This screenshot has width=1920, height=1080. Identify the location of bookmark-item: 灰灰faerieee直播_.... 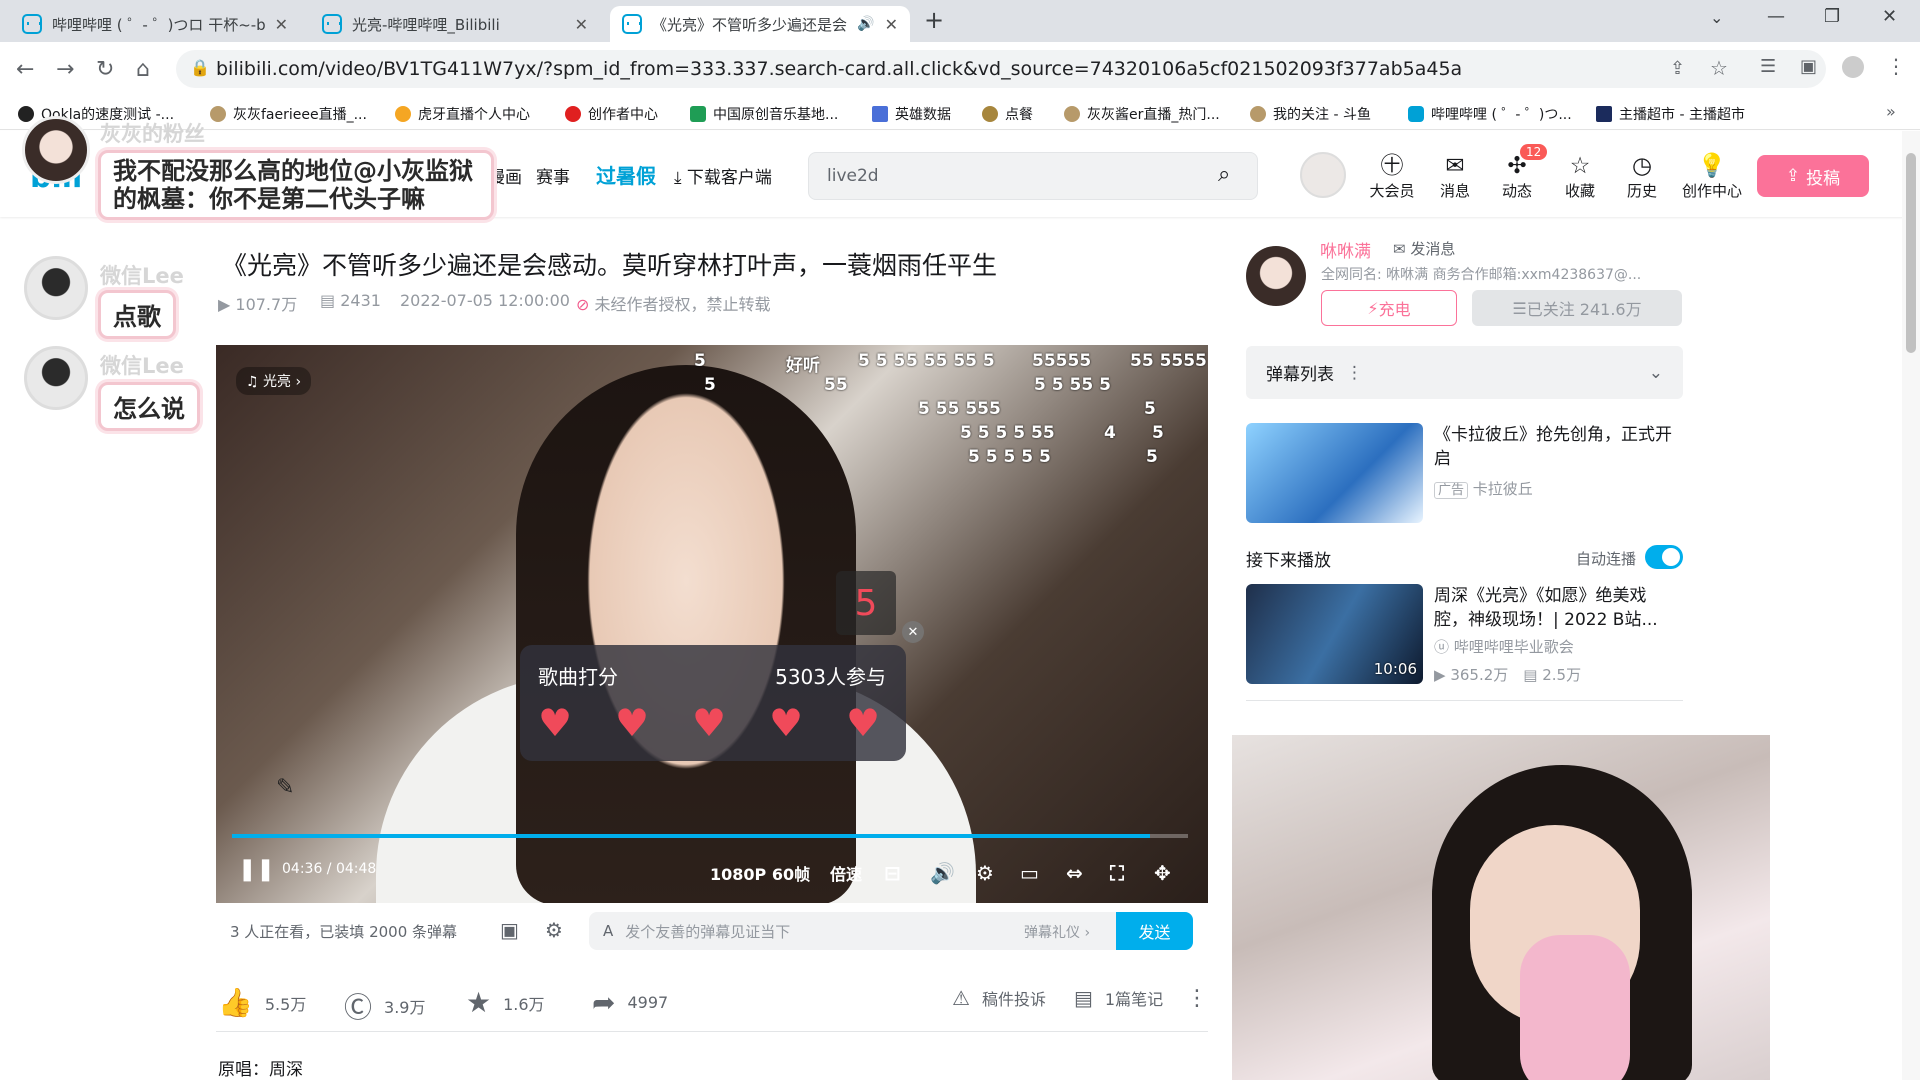
(288, 114).